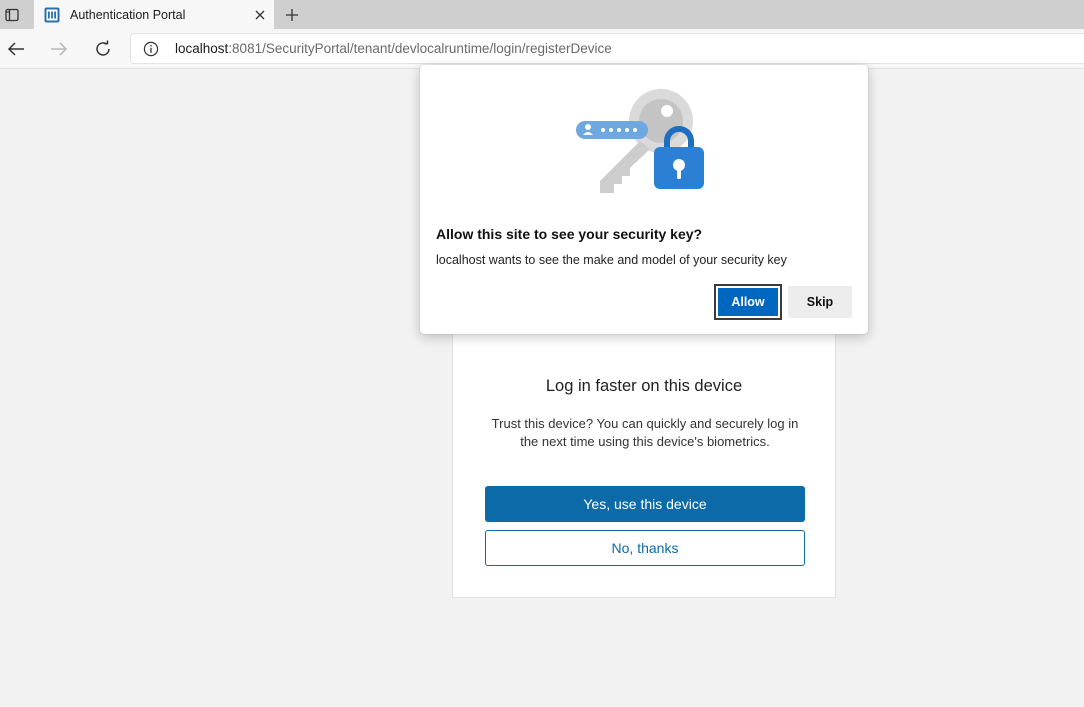  Describe the element at coordinates (52, 15) in the screenshot. I see `portal-favicon` at that location.